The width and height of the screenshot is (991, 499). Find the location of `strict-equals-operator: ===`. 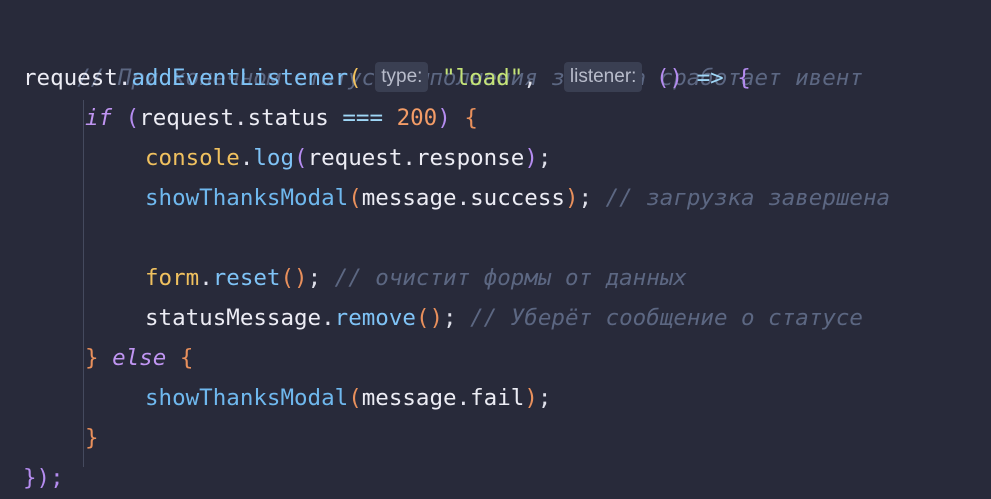

strict-equals-operator: === is located at coordinates (363, 118).